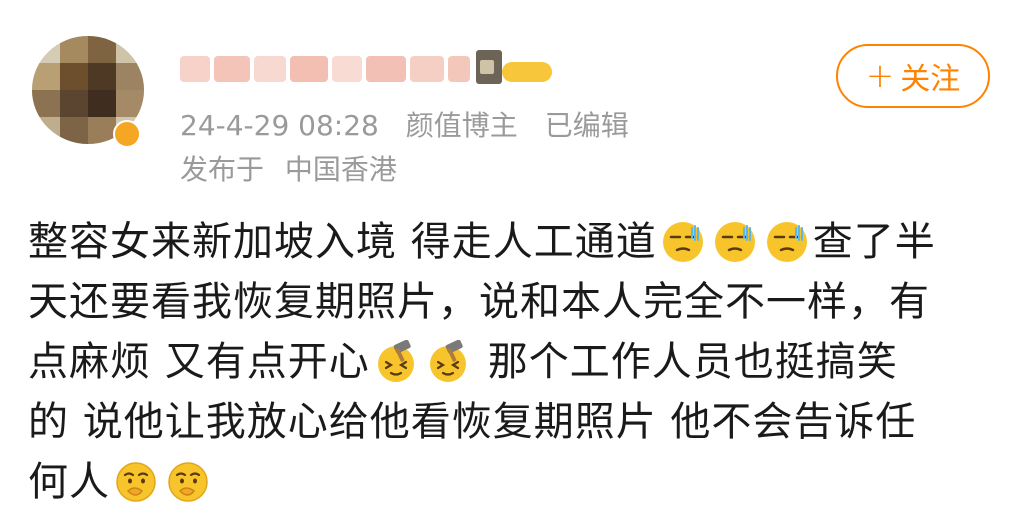 Image resolution: width=1019 pixels, height=518 pixels. I want to click on post-source: 颜值博主, so click(462, 125).